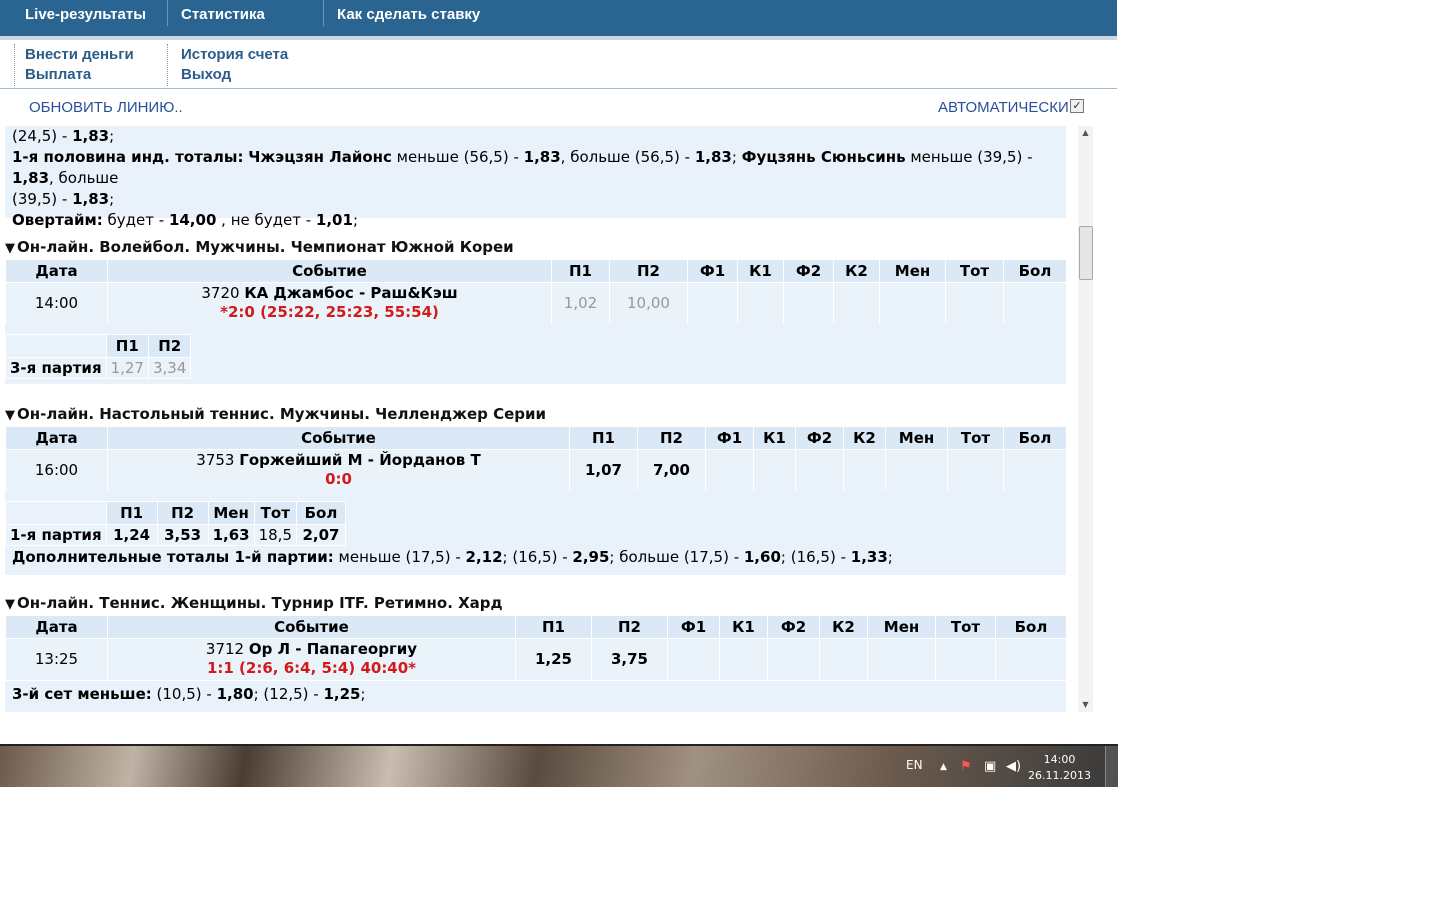  Describe the element at coordinates (341, 694) in the screenshot. I see `odd-value: 1,25` at that location.